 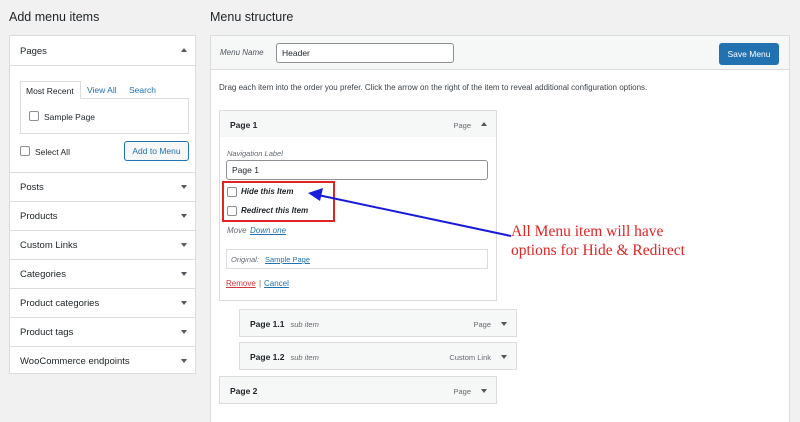 What do you see at coordinates (598, 250) in the screenshot?
I see `annotation-line-2: options for Hide & Redirect` at bounding box center [598, 250].